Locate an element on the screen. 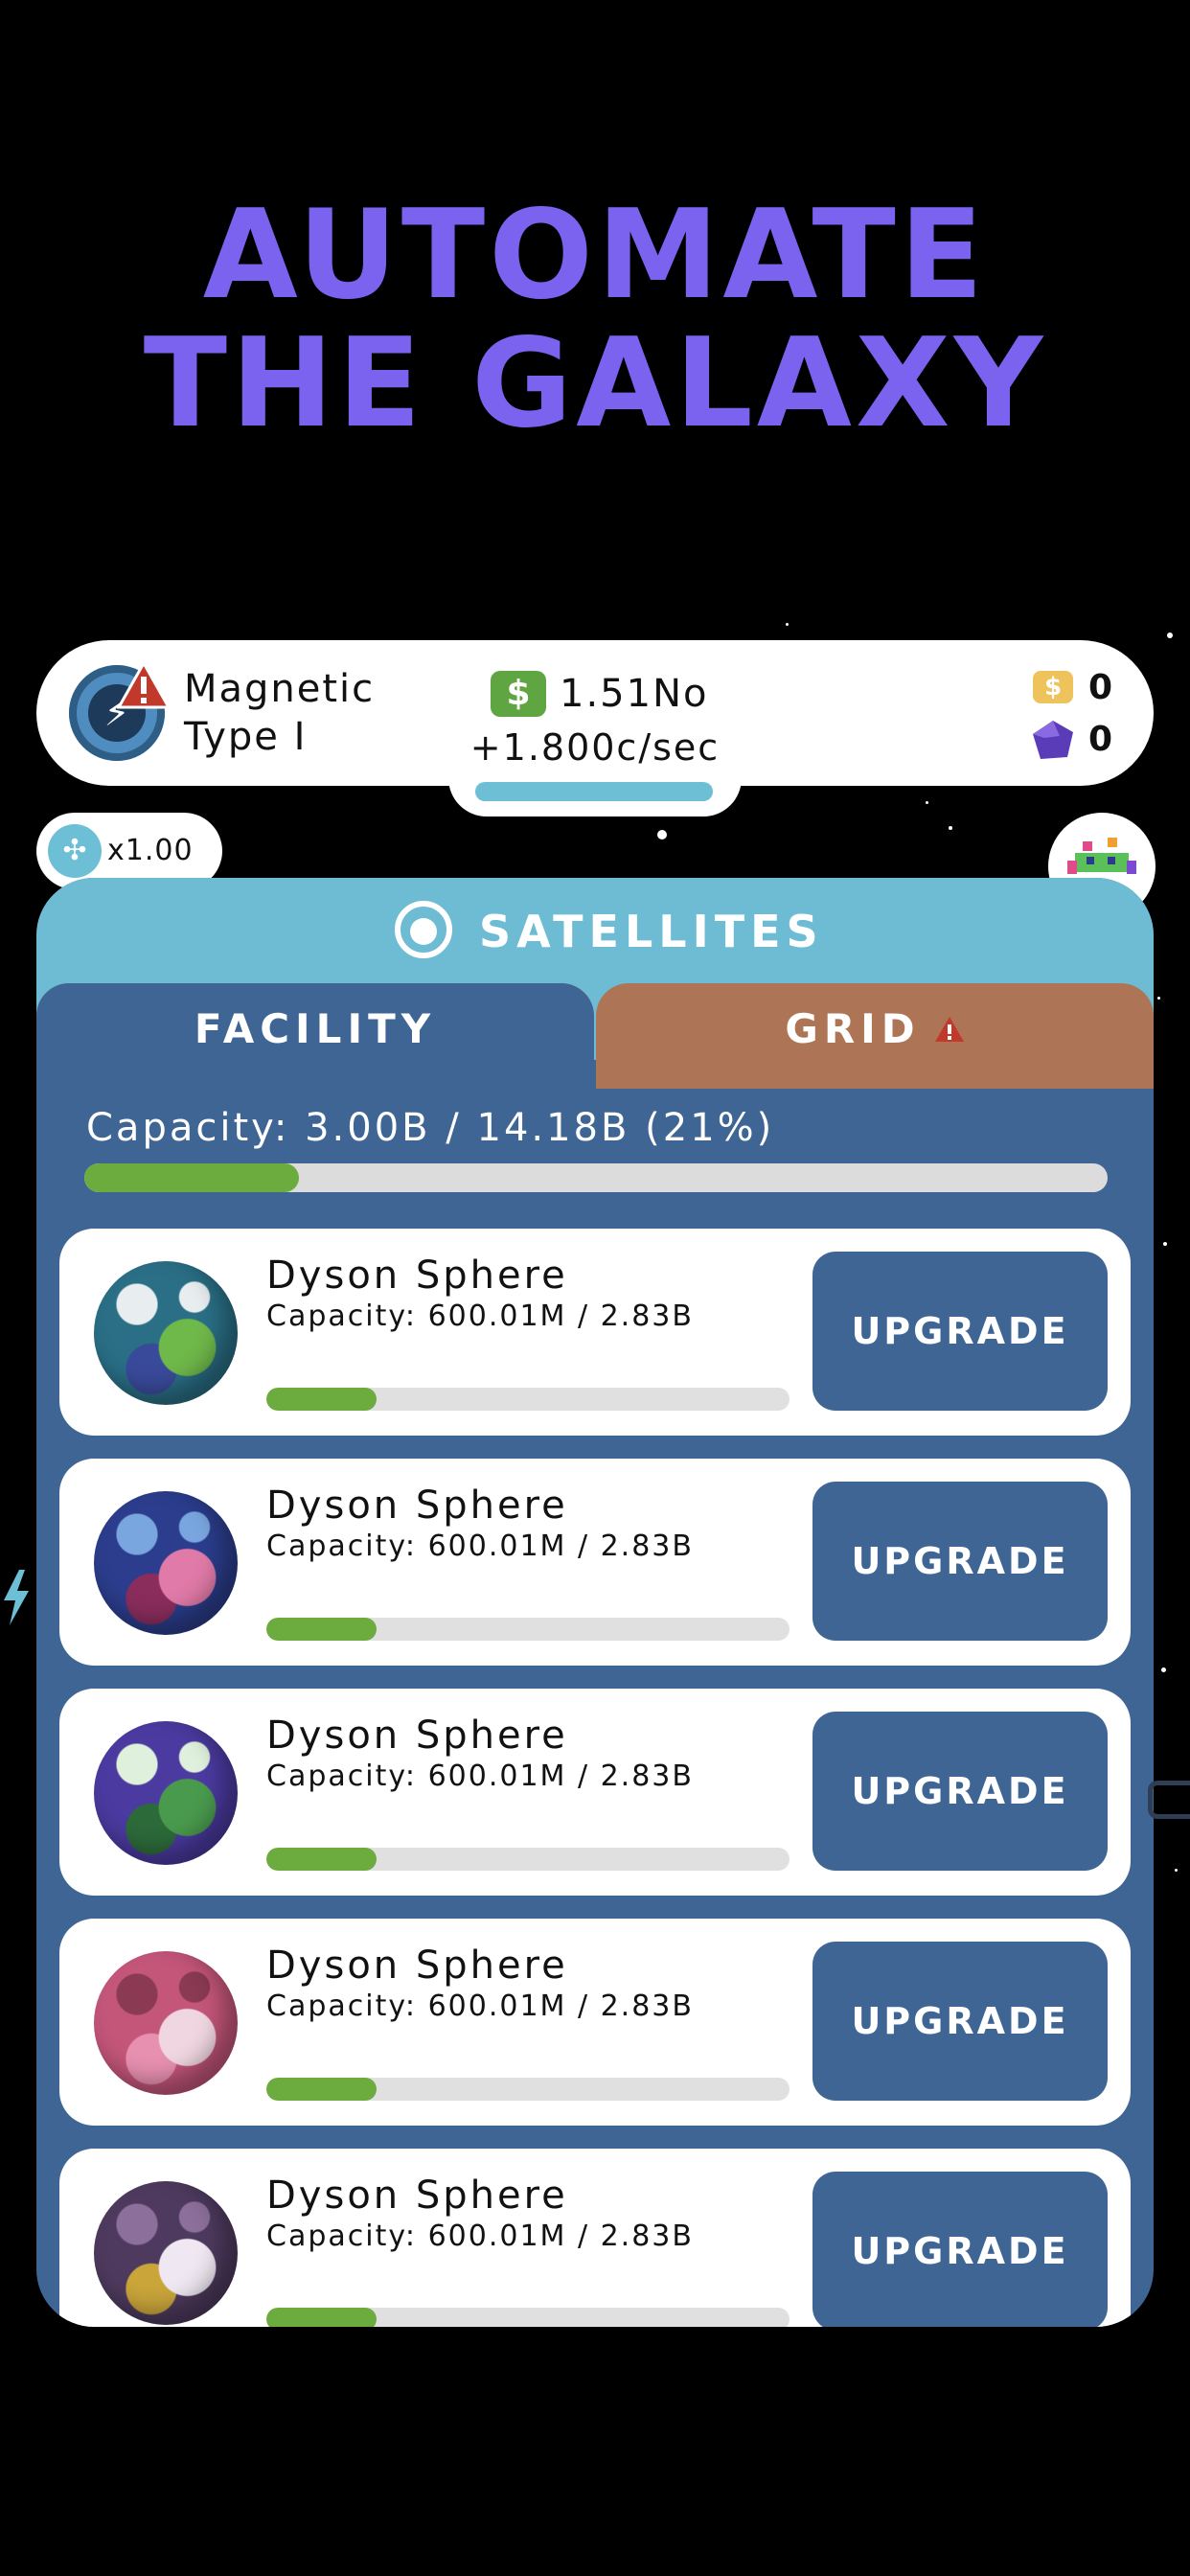  total-capacity-fill is located at coordinates (192, 1177).